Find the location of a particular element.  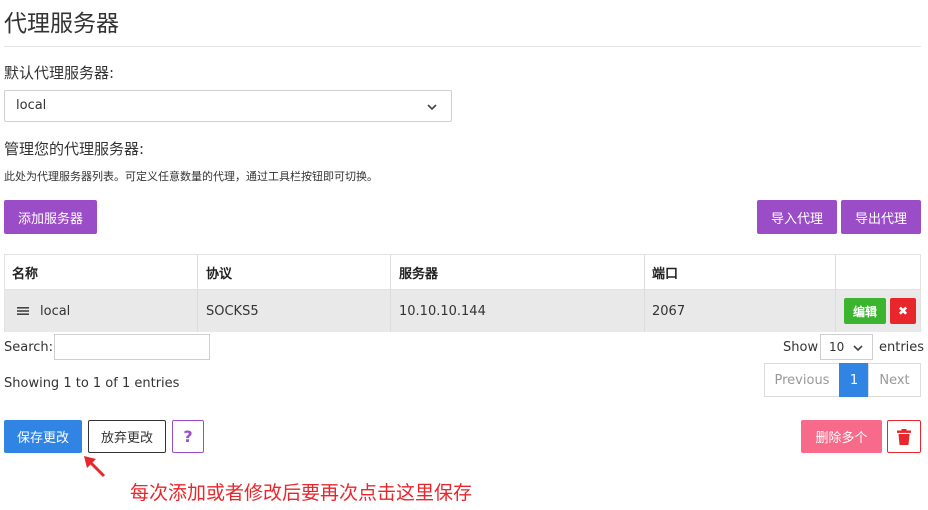

import-proxies-button: 导入代理 is located at coordinates (797, 217).